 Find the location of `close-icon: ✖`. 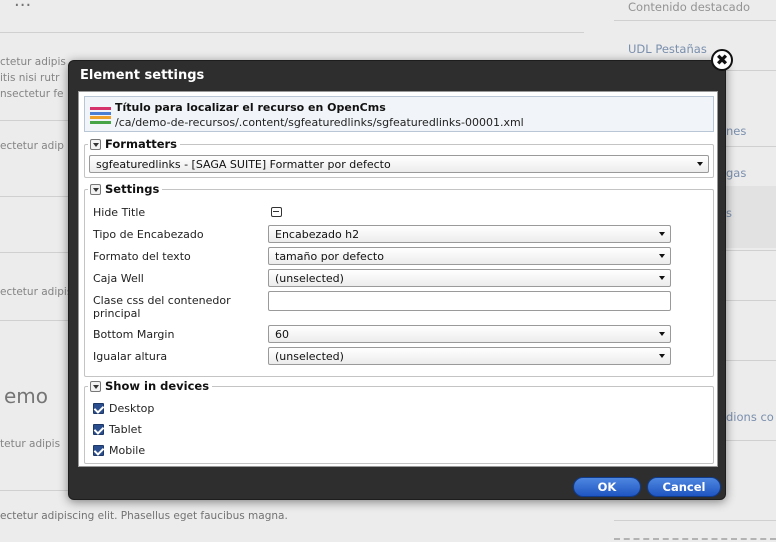

close-icon: ✖ is located at coordinates (722, 60).